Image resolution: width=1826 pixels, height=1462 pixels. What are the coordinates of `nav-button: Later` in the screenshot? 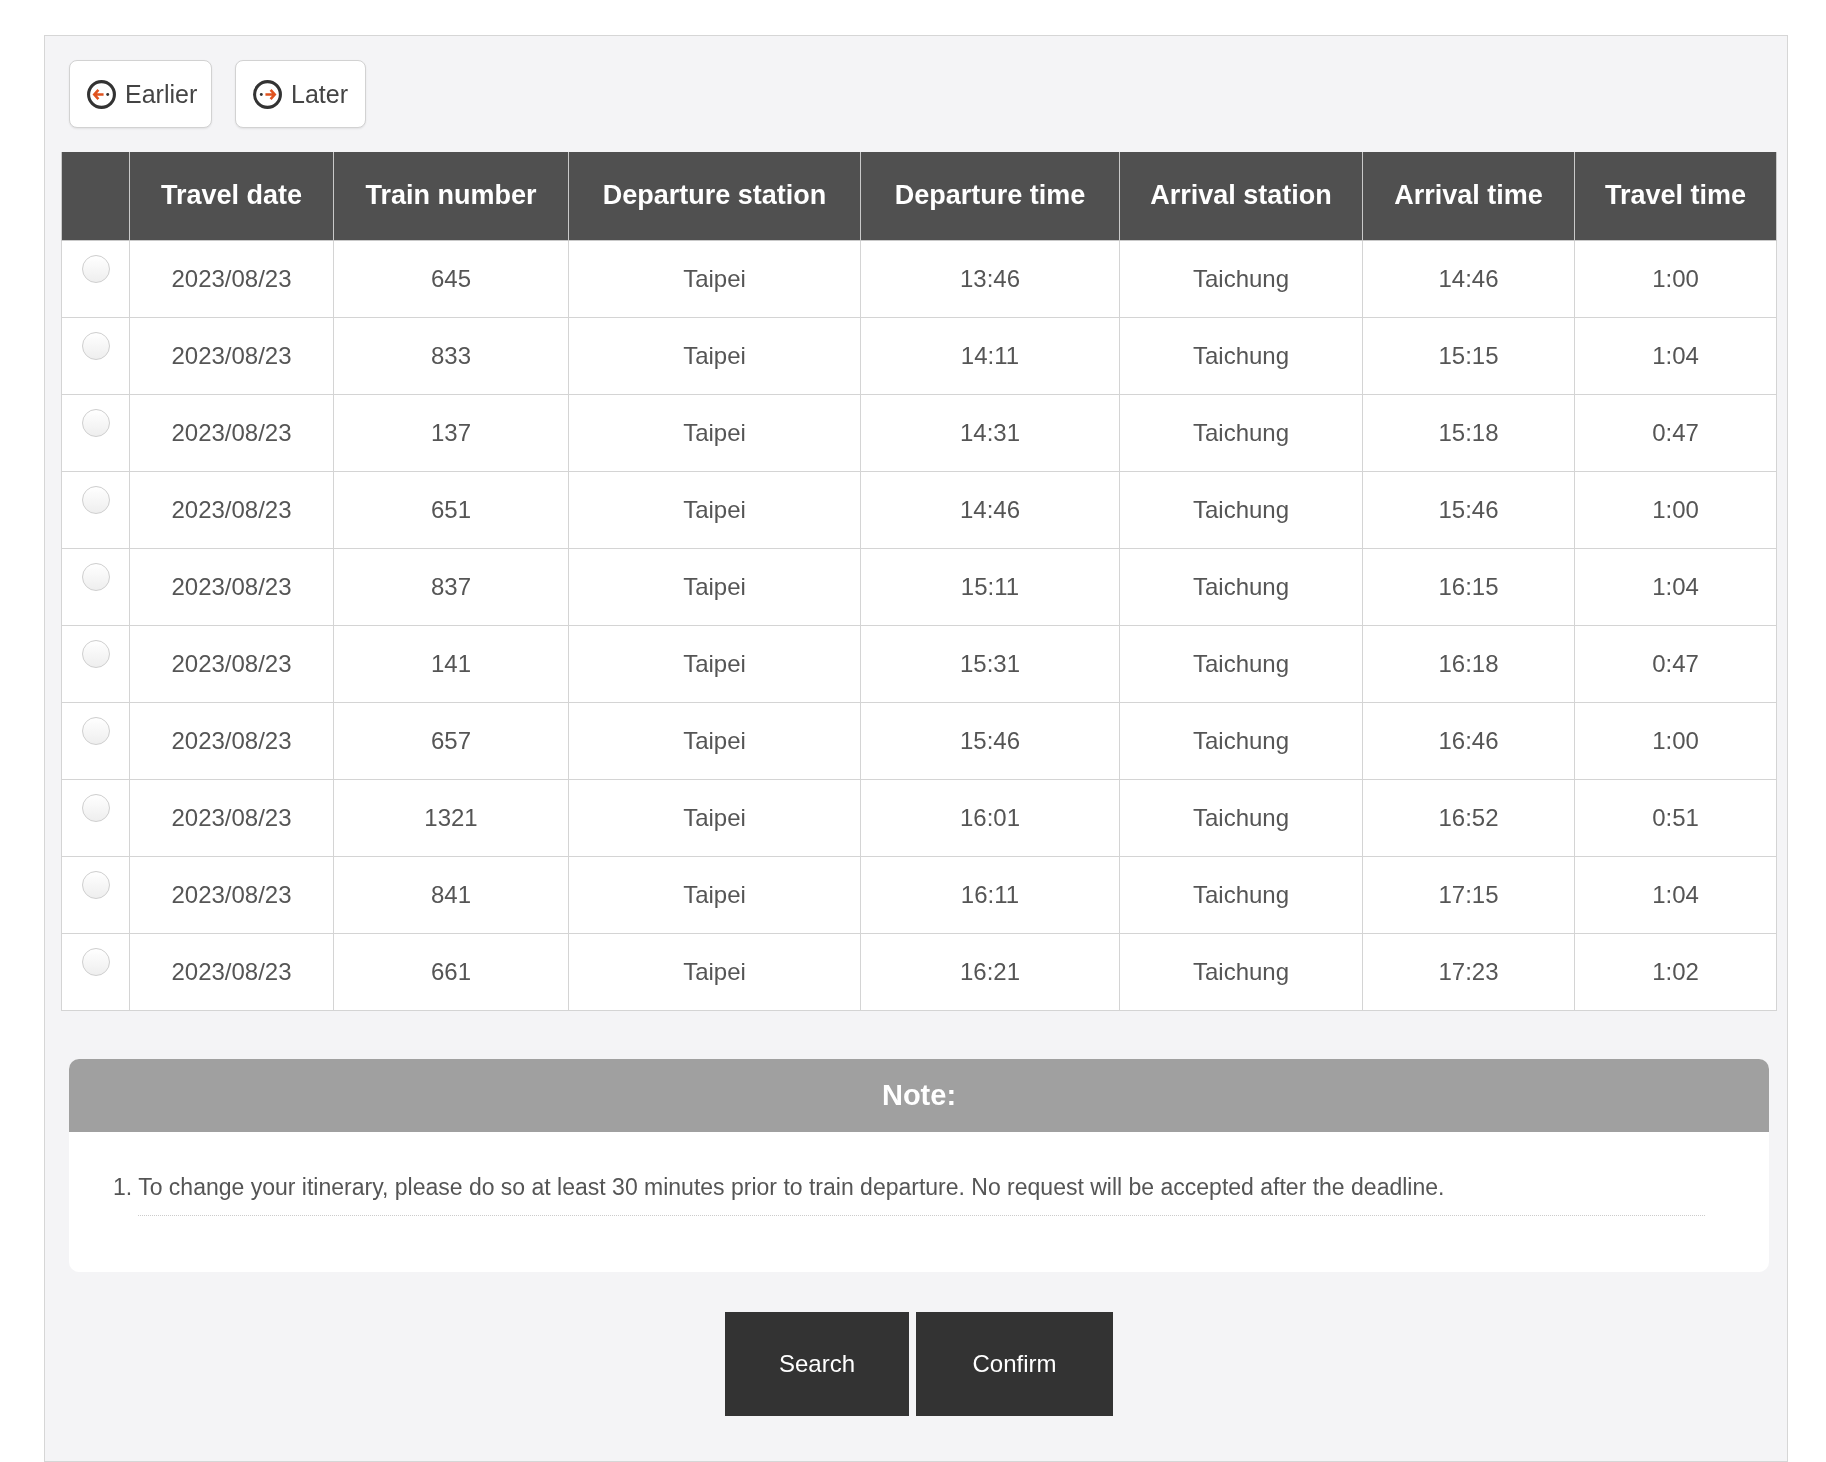 It's located at (300, 94).